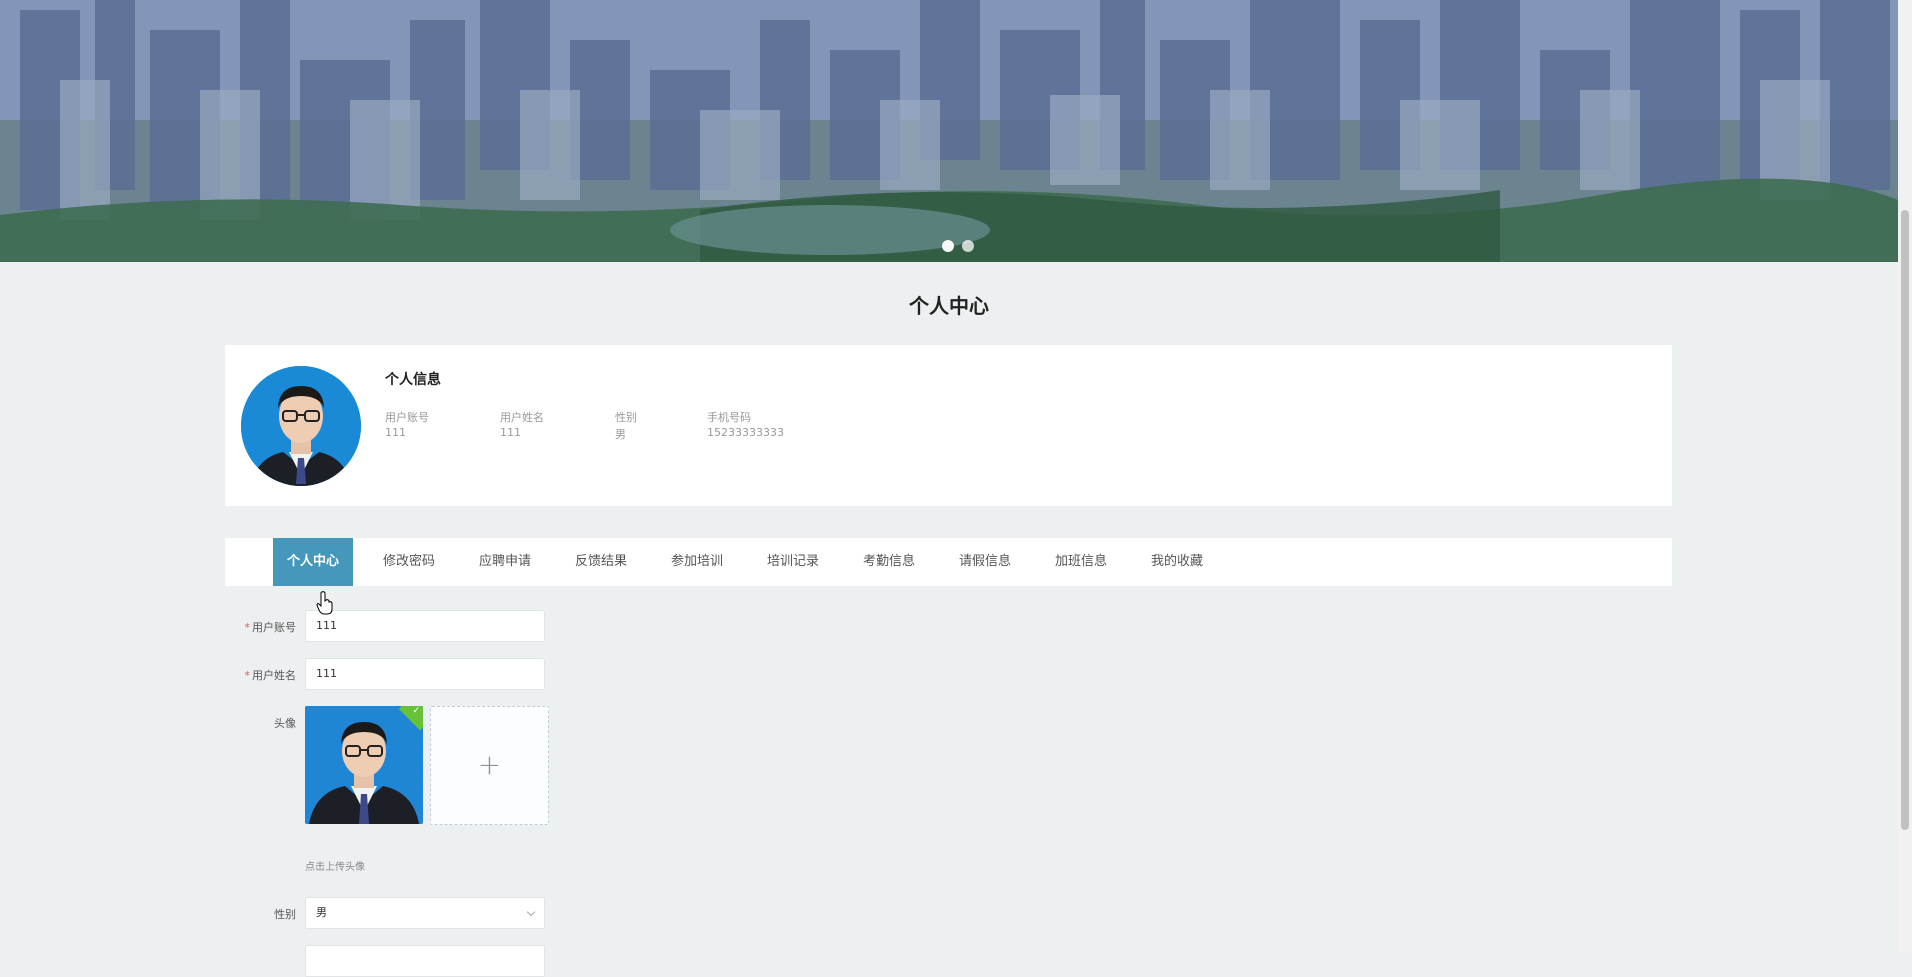 The height and width of the screenshot is (977, 1912). What do you see at coordinates (1081, 562) in the screenshot?
I see `tab-overtime: 加班信息` at bounding box center [1081, 562].